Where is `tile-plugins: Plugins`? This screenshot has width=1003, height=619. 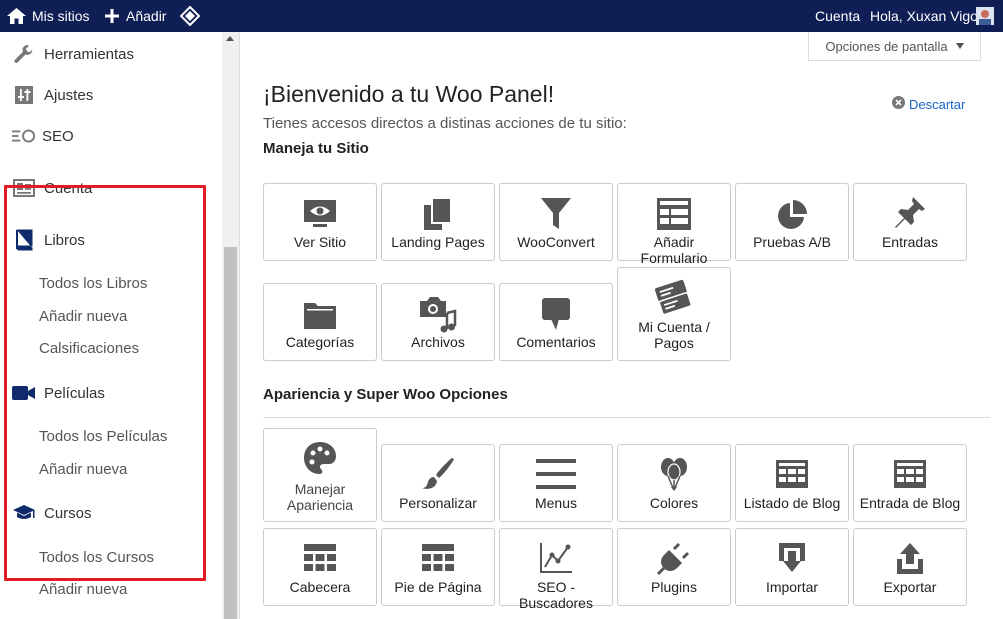
tile-plugins: Plugins is located at coordinates (674, 567).